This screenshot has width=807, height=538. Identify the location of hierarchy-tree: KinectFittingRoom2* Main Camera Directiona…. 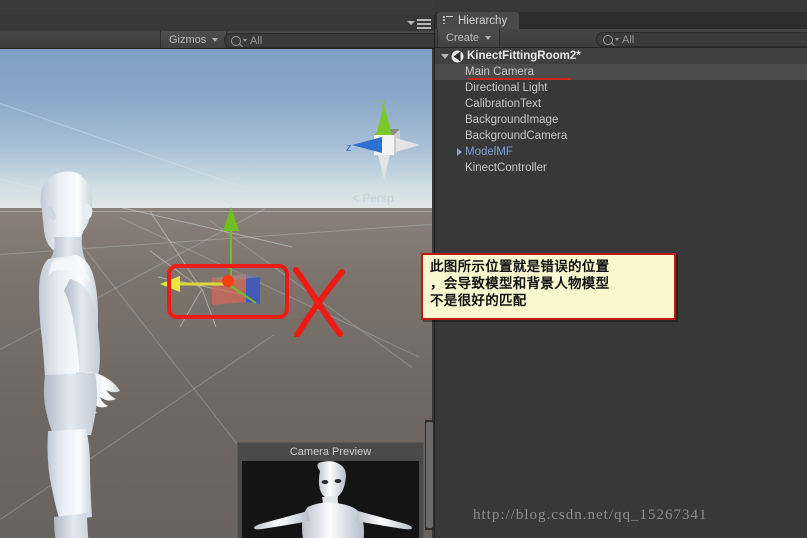
(621, 118).